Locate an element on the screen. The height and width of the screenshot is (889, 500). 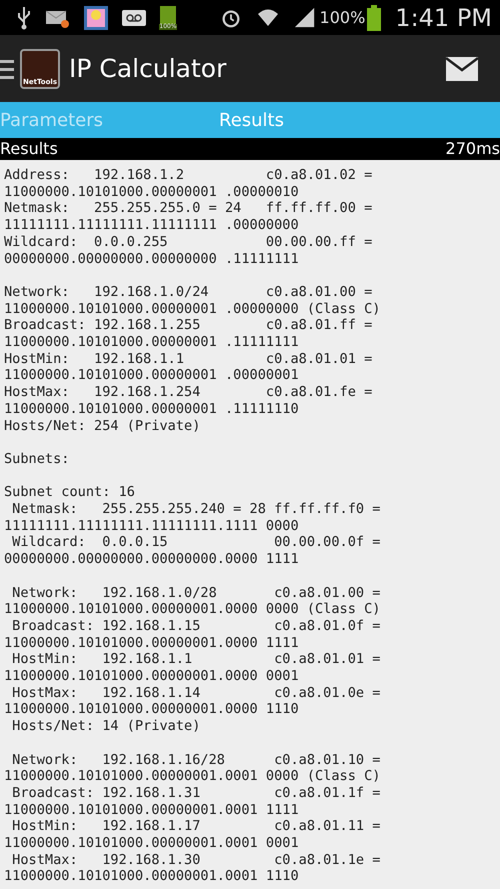
result-line: 11111111.11111111.11111111 .00000000 is located at coordinates (151, 225).